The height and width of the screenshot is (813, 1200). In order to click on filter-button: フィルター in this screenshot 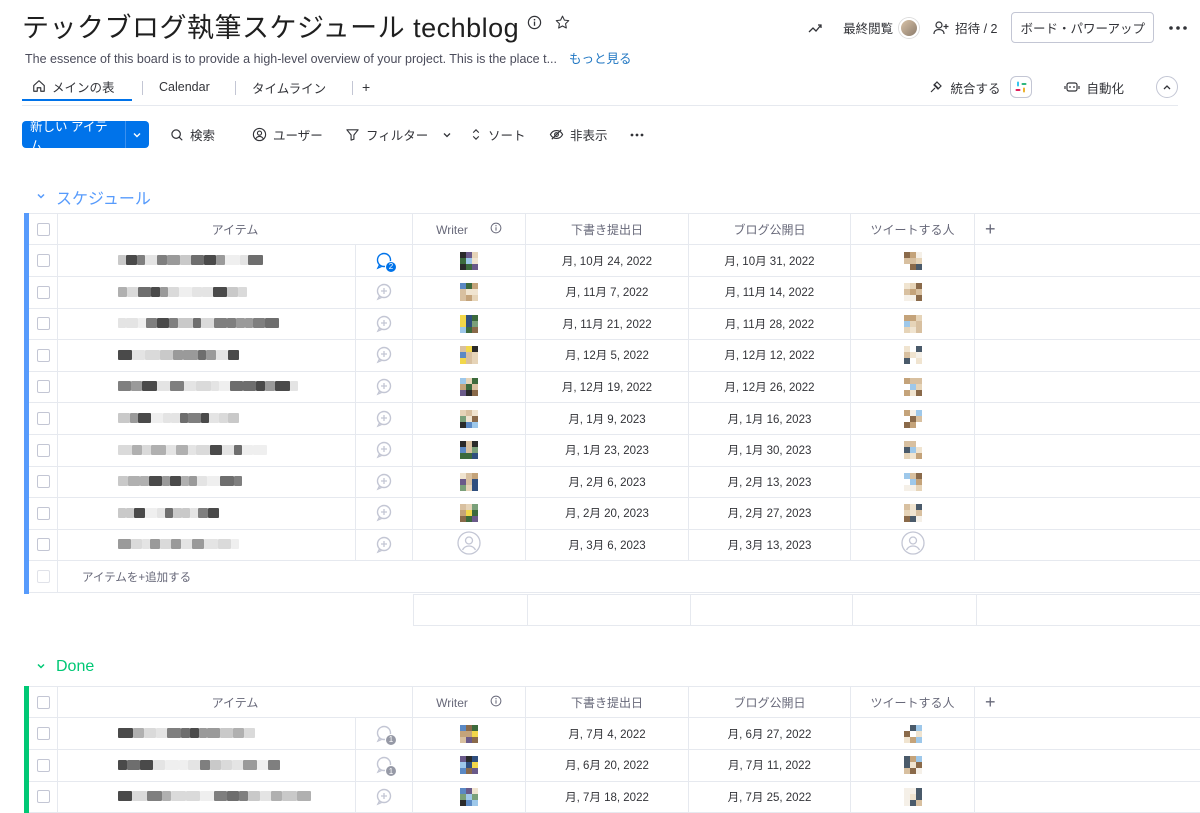, I will do `click(398, 134)`.